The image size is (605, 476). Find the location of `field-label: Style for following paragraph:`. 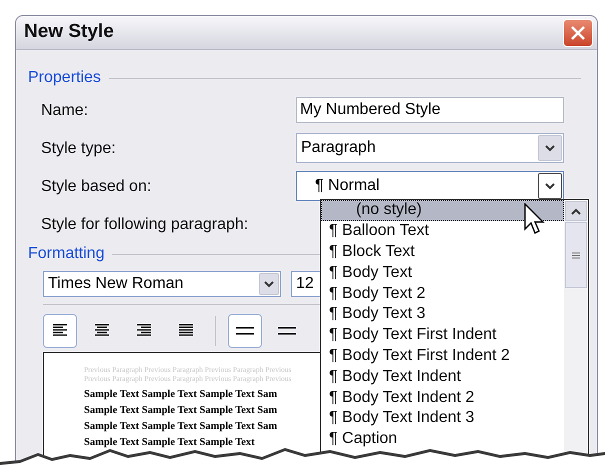

field-label: Style for following paragraph: is located at coordinates (145, 225).